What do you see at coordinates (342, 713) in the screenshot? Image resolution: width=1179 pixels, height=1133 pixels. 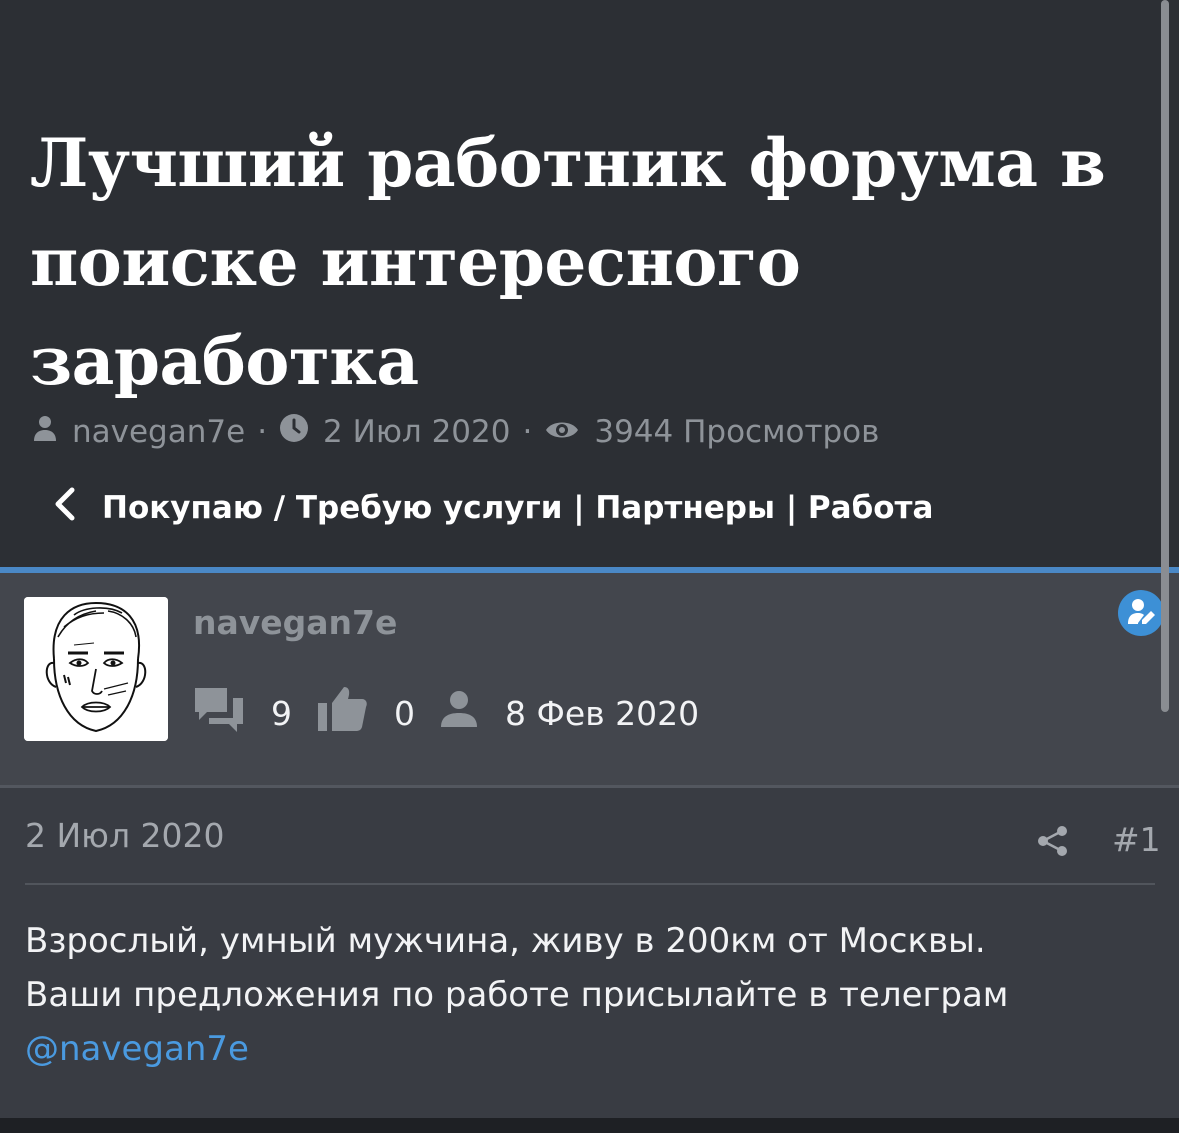 I see `thumbs-up-icon` at bounding box center [342, 713].